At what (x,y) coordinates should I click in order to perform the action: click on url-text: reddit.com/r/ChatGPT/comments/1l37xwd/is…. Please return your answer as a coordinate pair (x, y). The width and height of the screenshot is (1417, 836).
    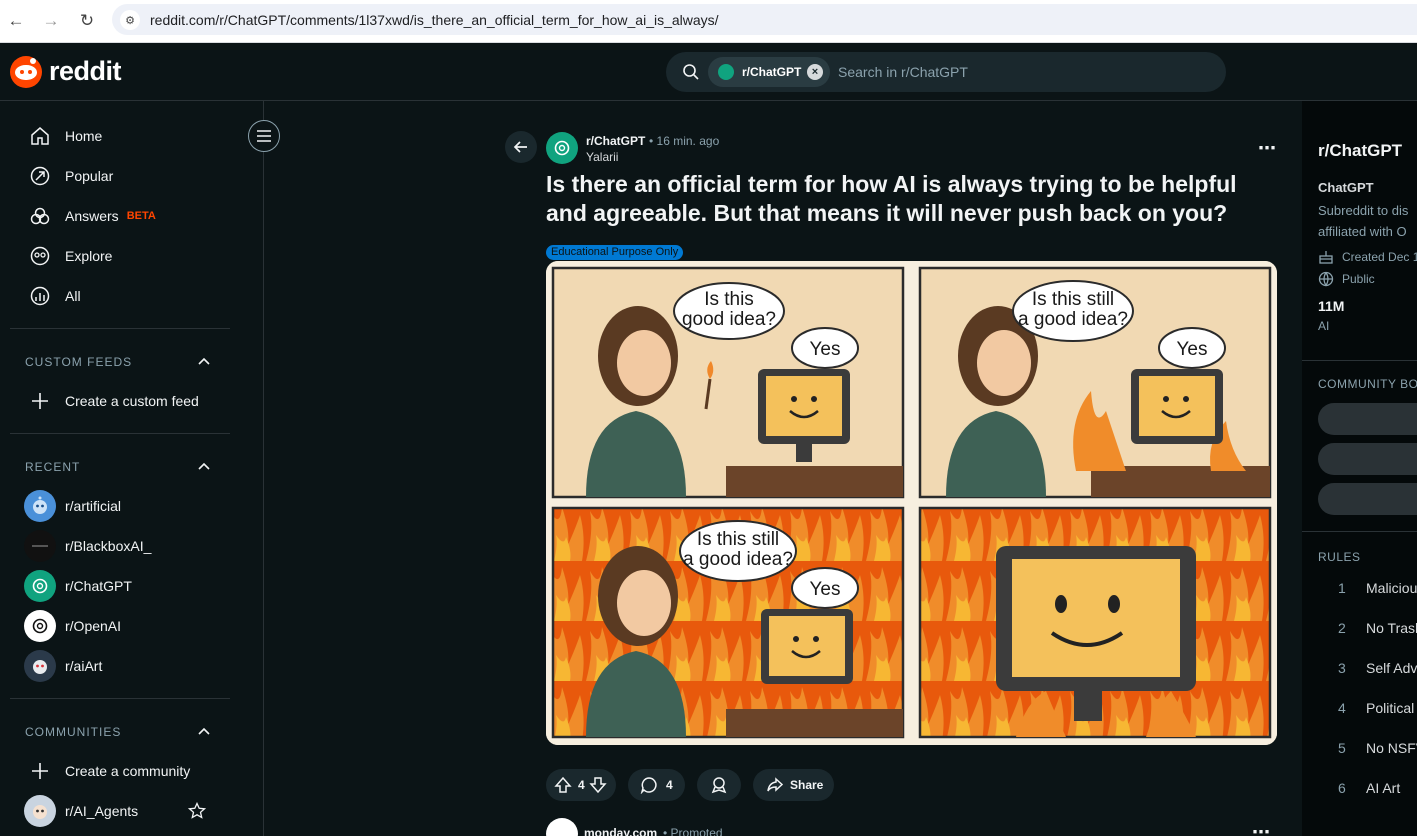
    Looking at the image, I should click on (434, 20).